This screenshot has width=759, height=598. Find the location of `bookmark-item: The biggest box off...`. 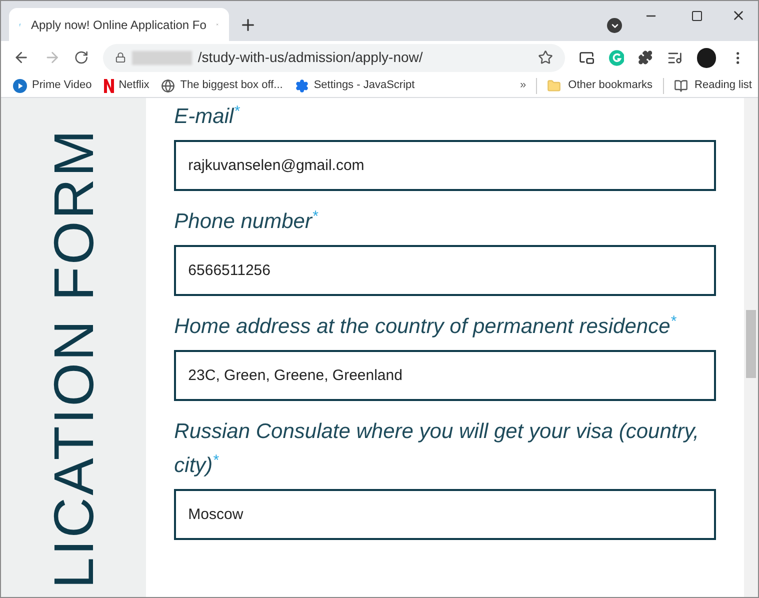

bookmark-item: The biggest box off... is located at coordinates (222, 85).